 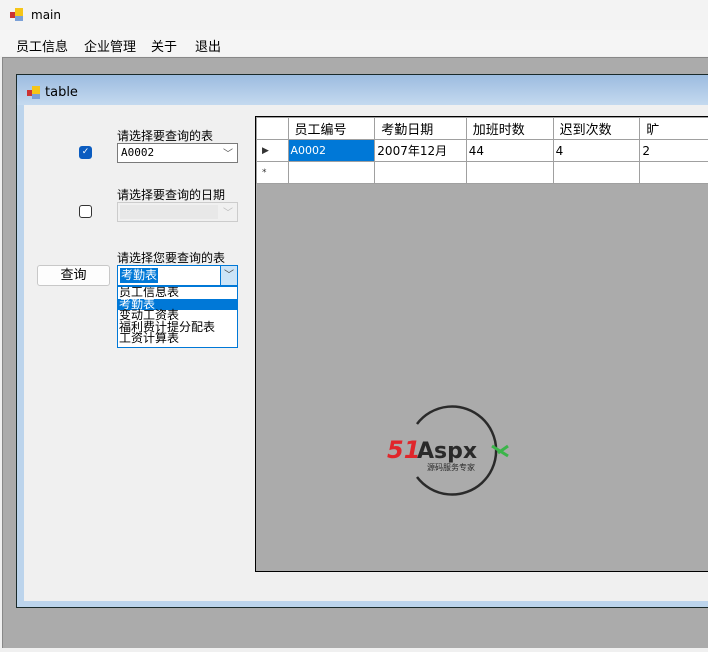 I want to click on row-header-corner, so click(x=272, y=128).